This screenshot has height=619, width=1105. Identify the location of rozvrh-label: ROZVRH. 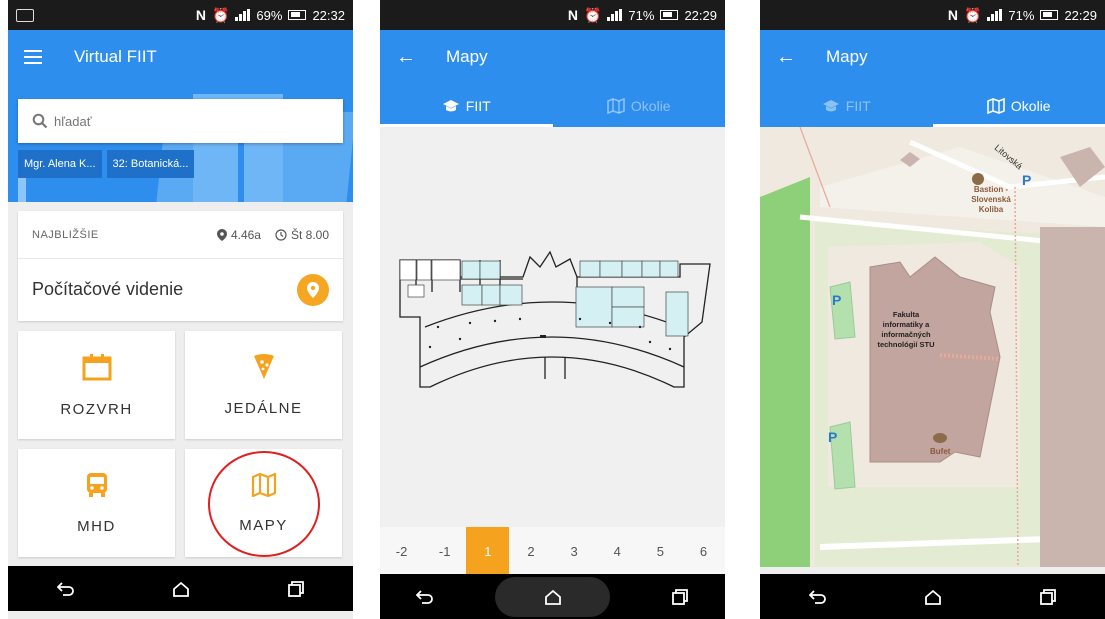
(96, 409).